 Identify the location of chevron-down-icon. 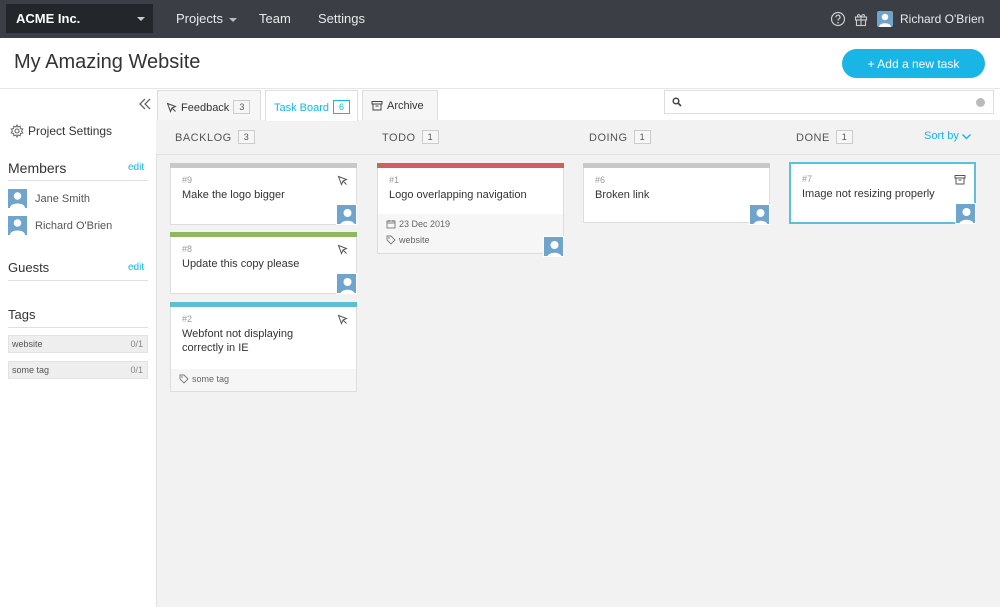
(966, 137).